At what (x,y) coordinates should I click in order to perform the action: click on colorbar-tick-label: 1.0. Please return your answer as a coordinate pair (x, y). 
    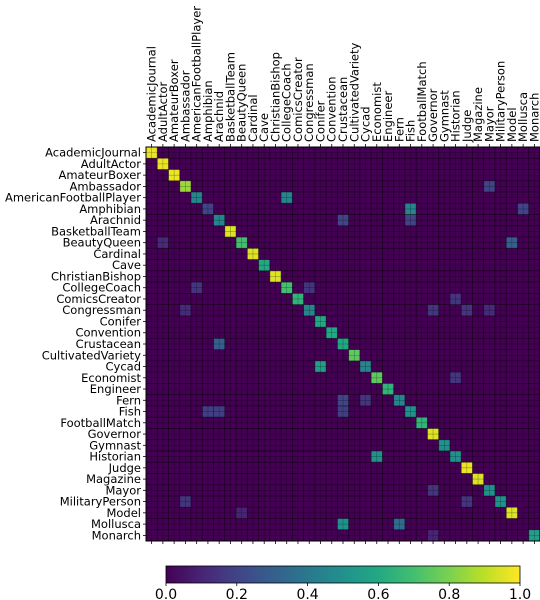
    Looking at the image, I should click on (520, 593).